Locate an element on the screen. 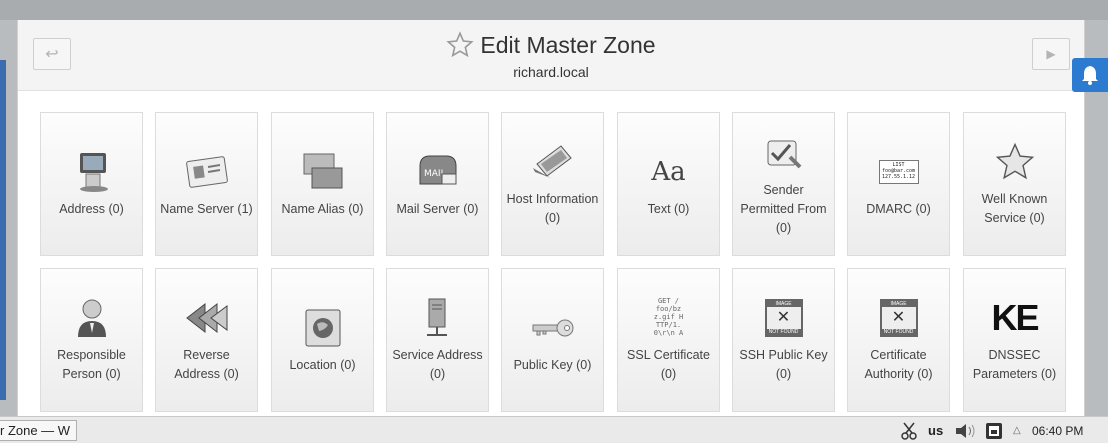 The height and width of the screenshot is (443, 1108). ssl-icon-line: 0\r\n A is located at coordinates (668, 333).